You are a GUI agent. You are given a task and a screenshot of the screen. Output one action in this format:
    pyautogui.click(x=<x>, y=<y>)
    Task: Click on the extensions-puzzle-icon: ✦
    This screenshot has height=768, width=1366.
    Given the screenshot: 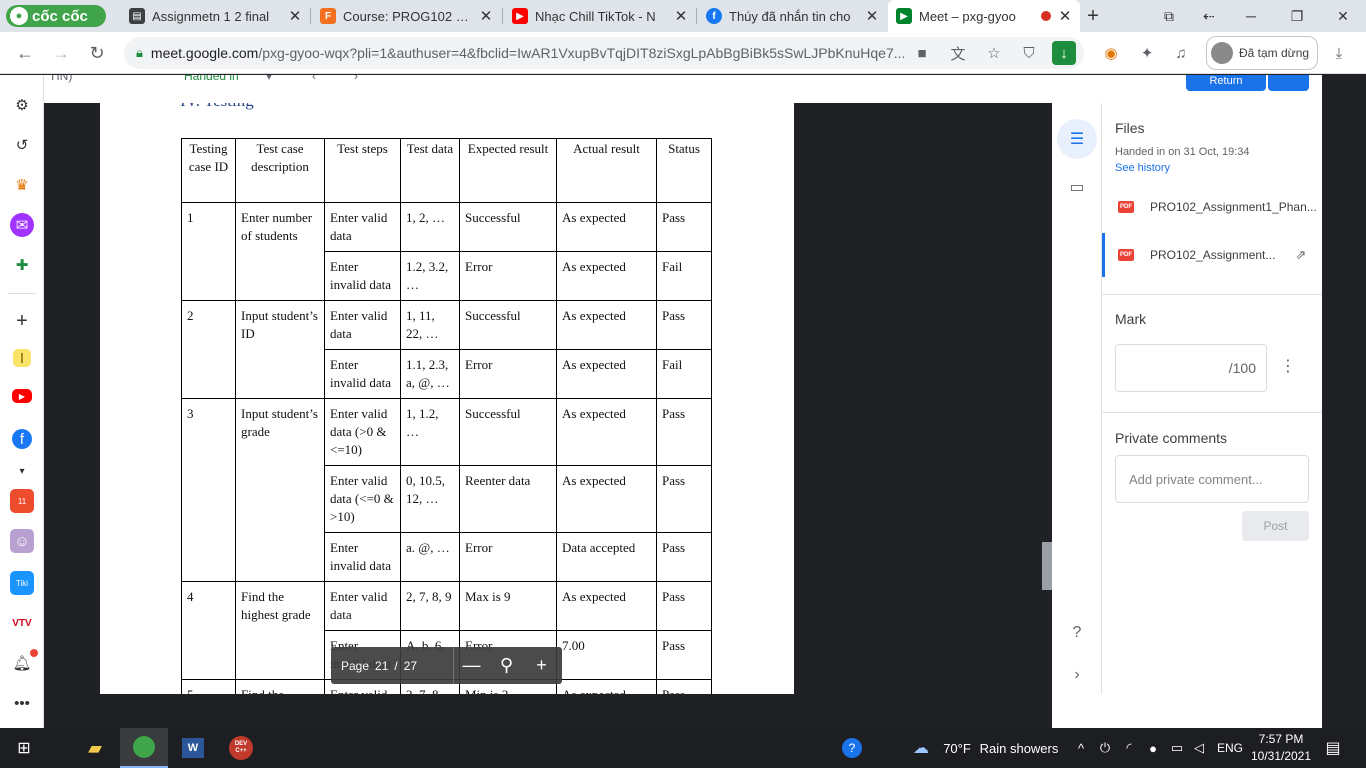 What is the action you would take?
    pyautogui.click(x=1147, y=53)
    